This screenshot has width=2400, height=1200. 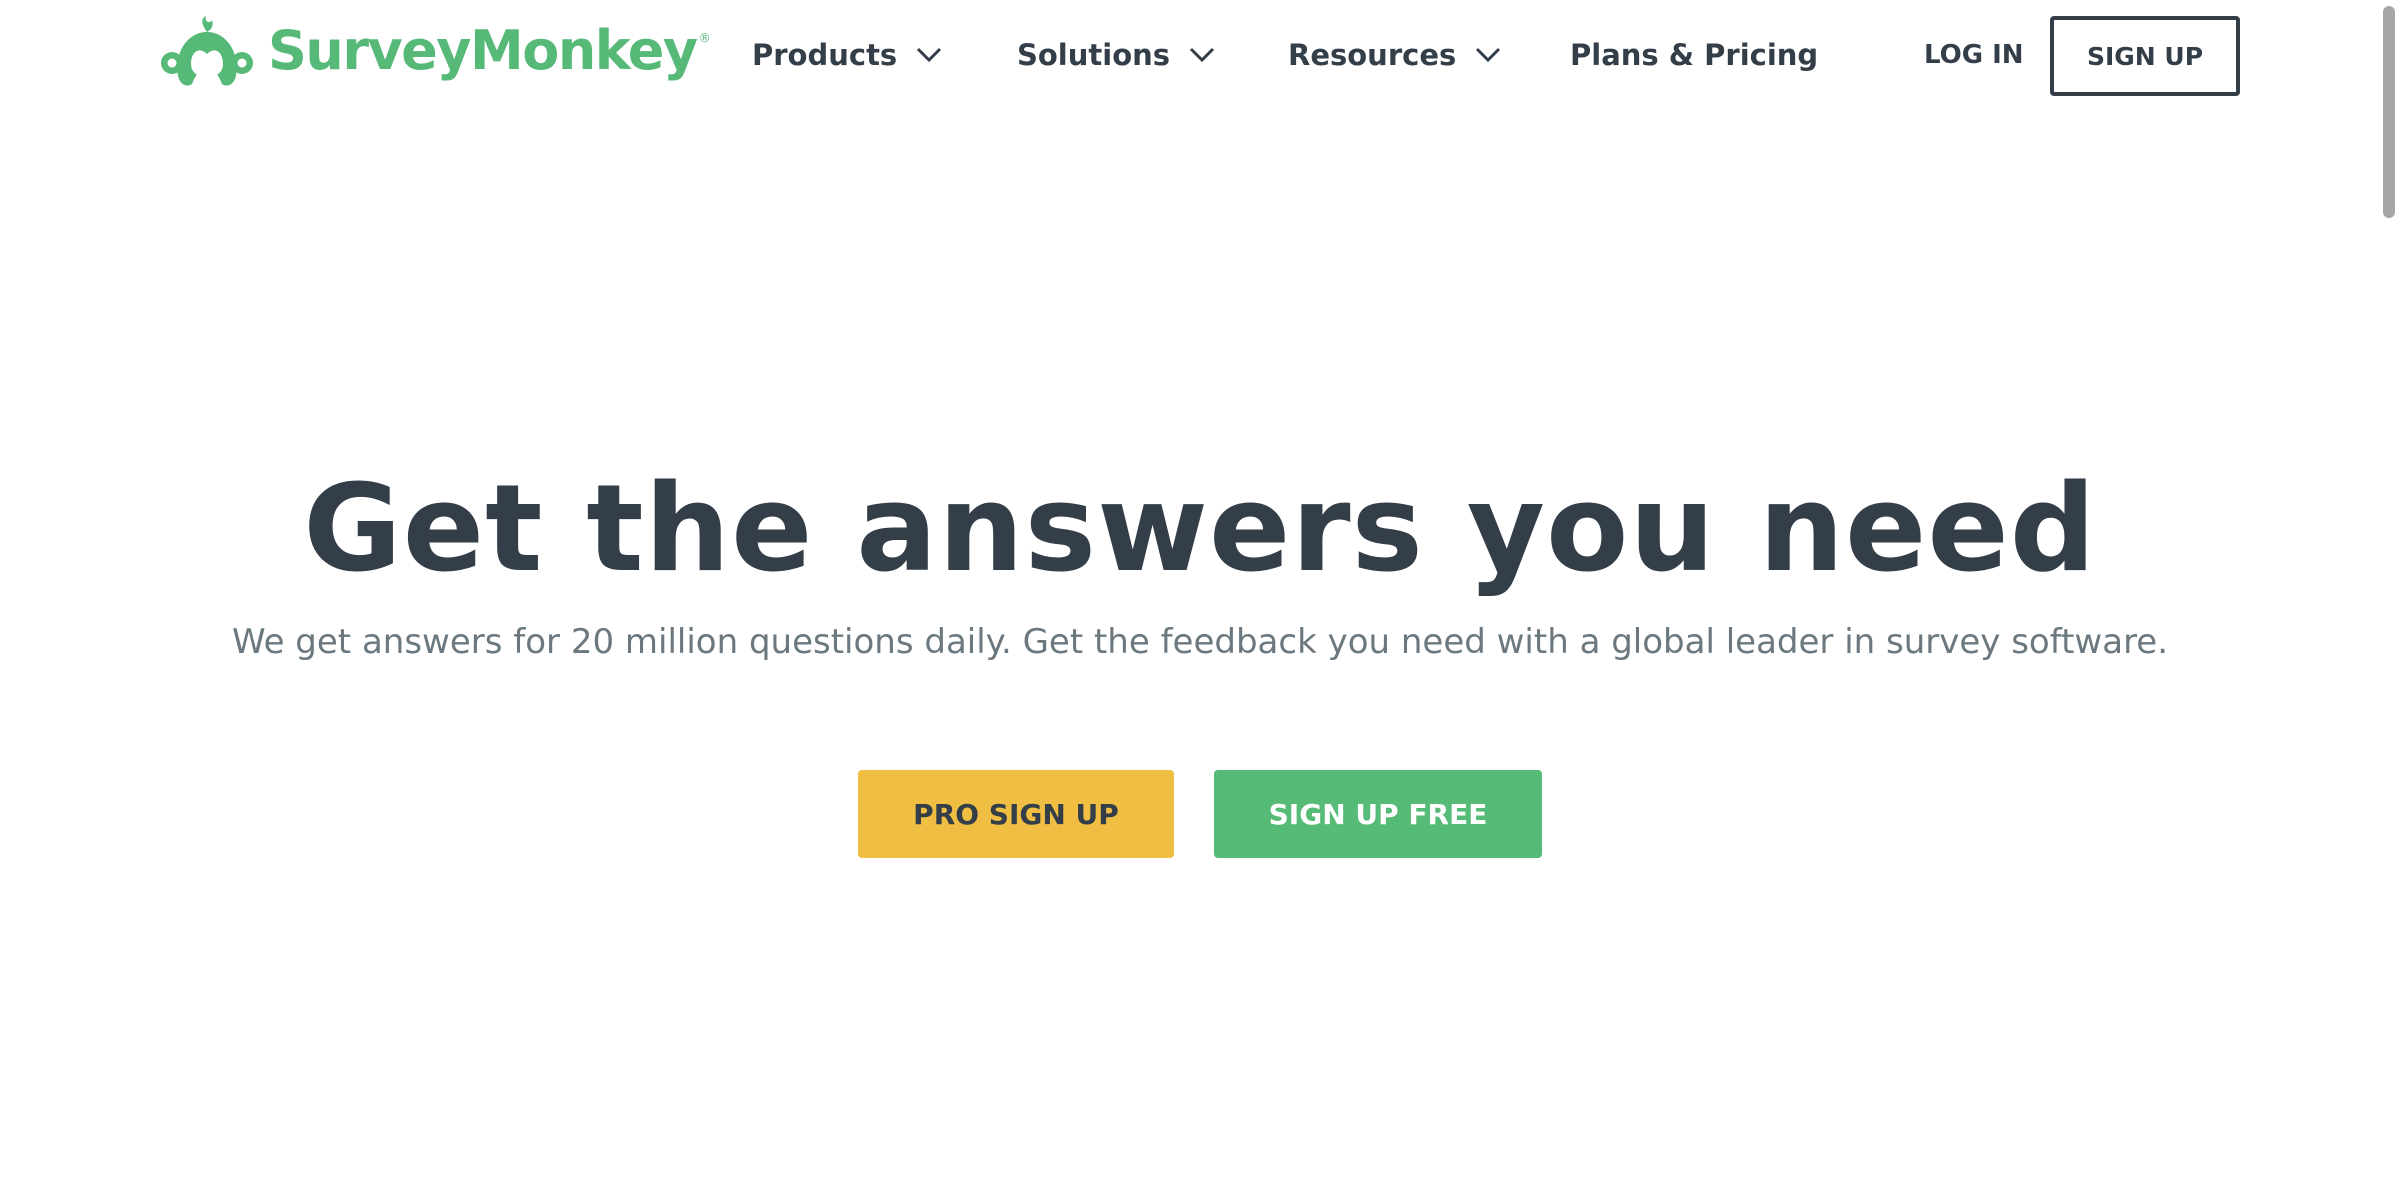 What do you see at coordinates (1378, 814) in the screenshot?
I see `signup-free-button: SIGN UP FREE` at bounding box center [1378, 814].